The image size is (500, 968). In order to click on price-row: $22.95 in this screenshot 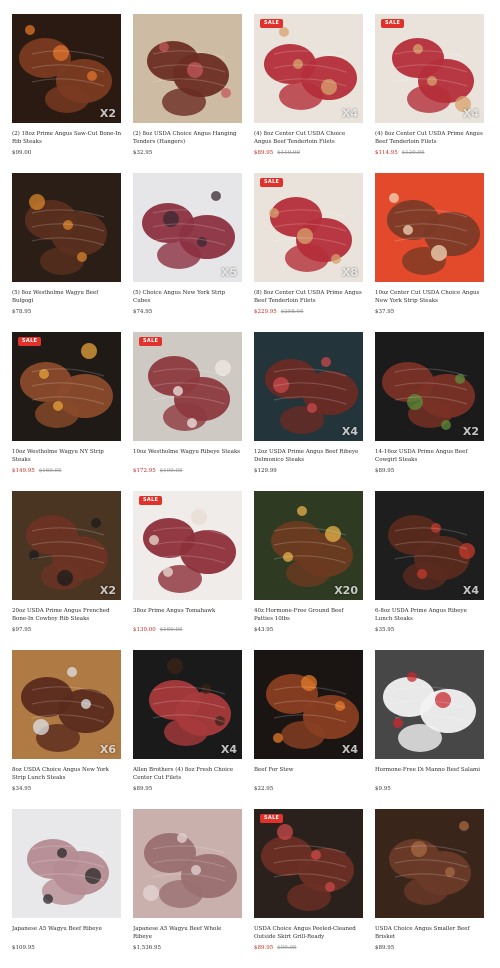, I will do `click(308, 789)`.